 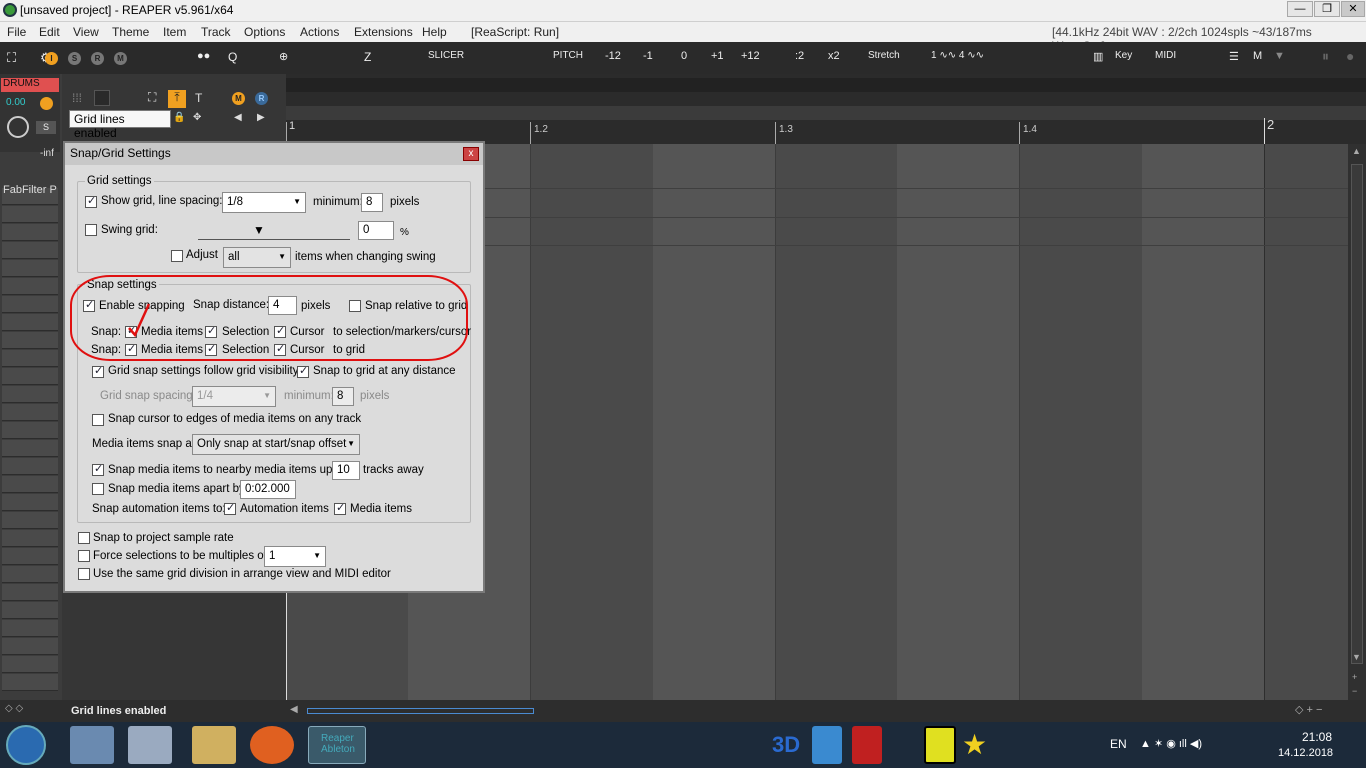 What do you see at coordinates (150, 745) in the screenshot?
I see `calculator-app-icon` at bounding box center [150, 745].